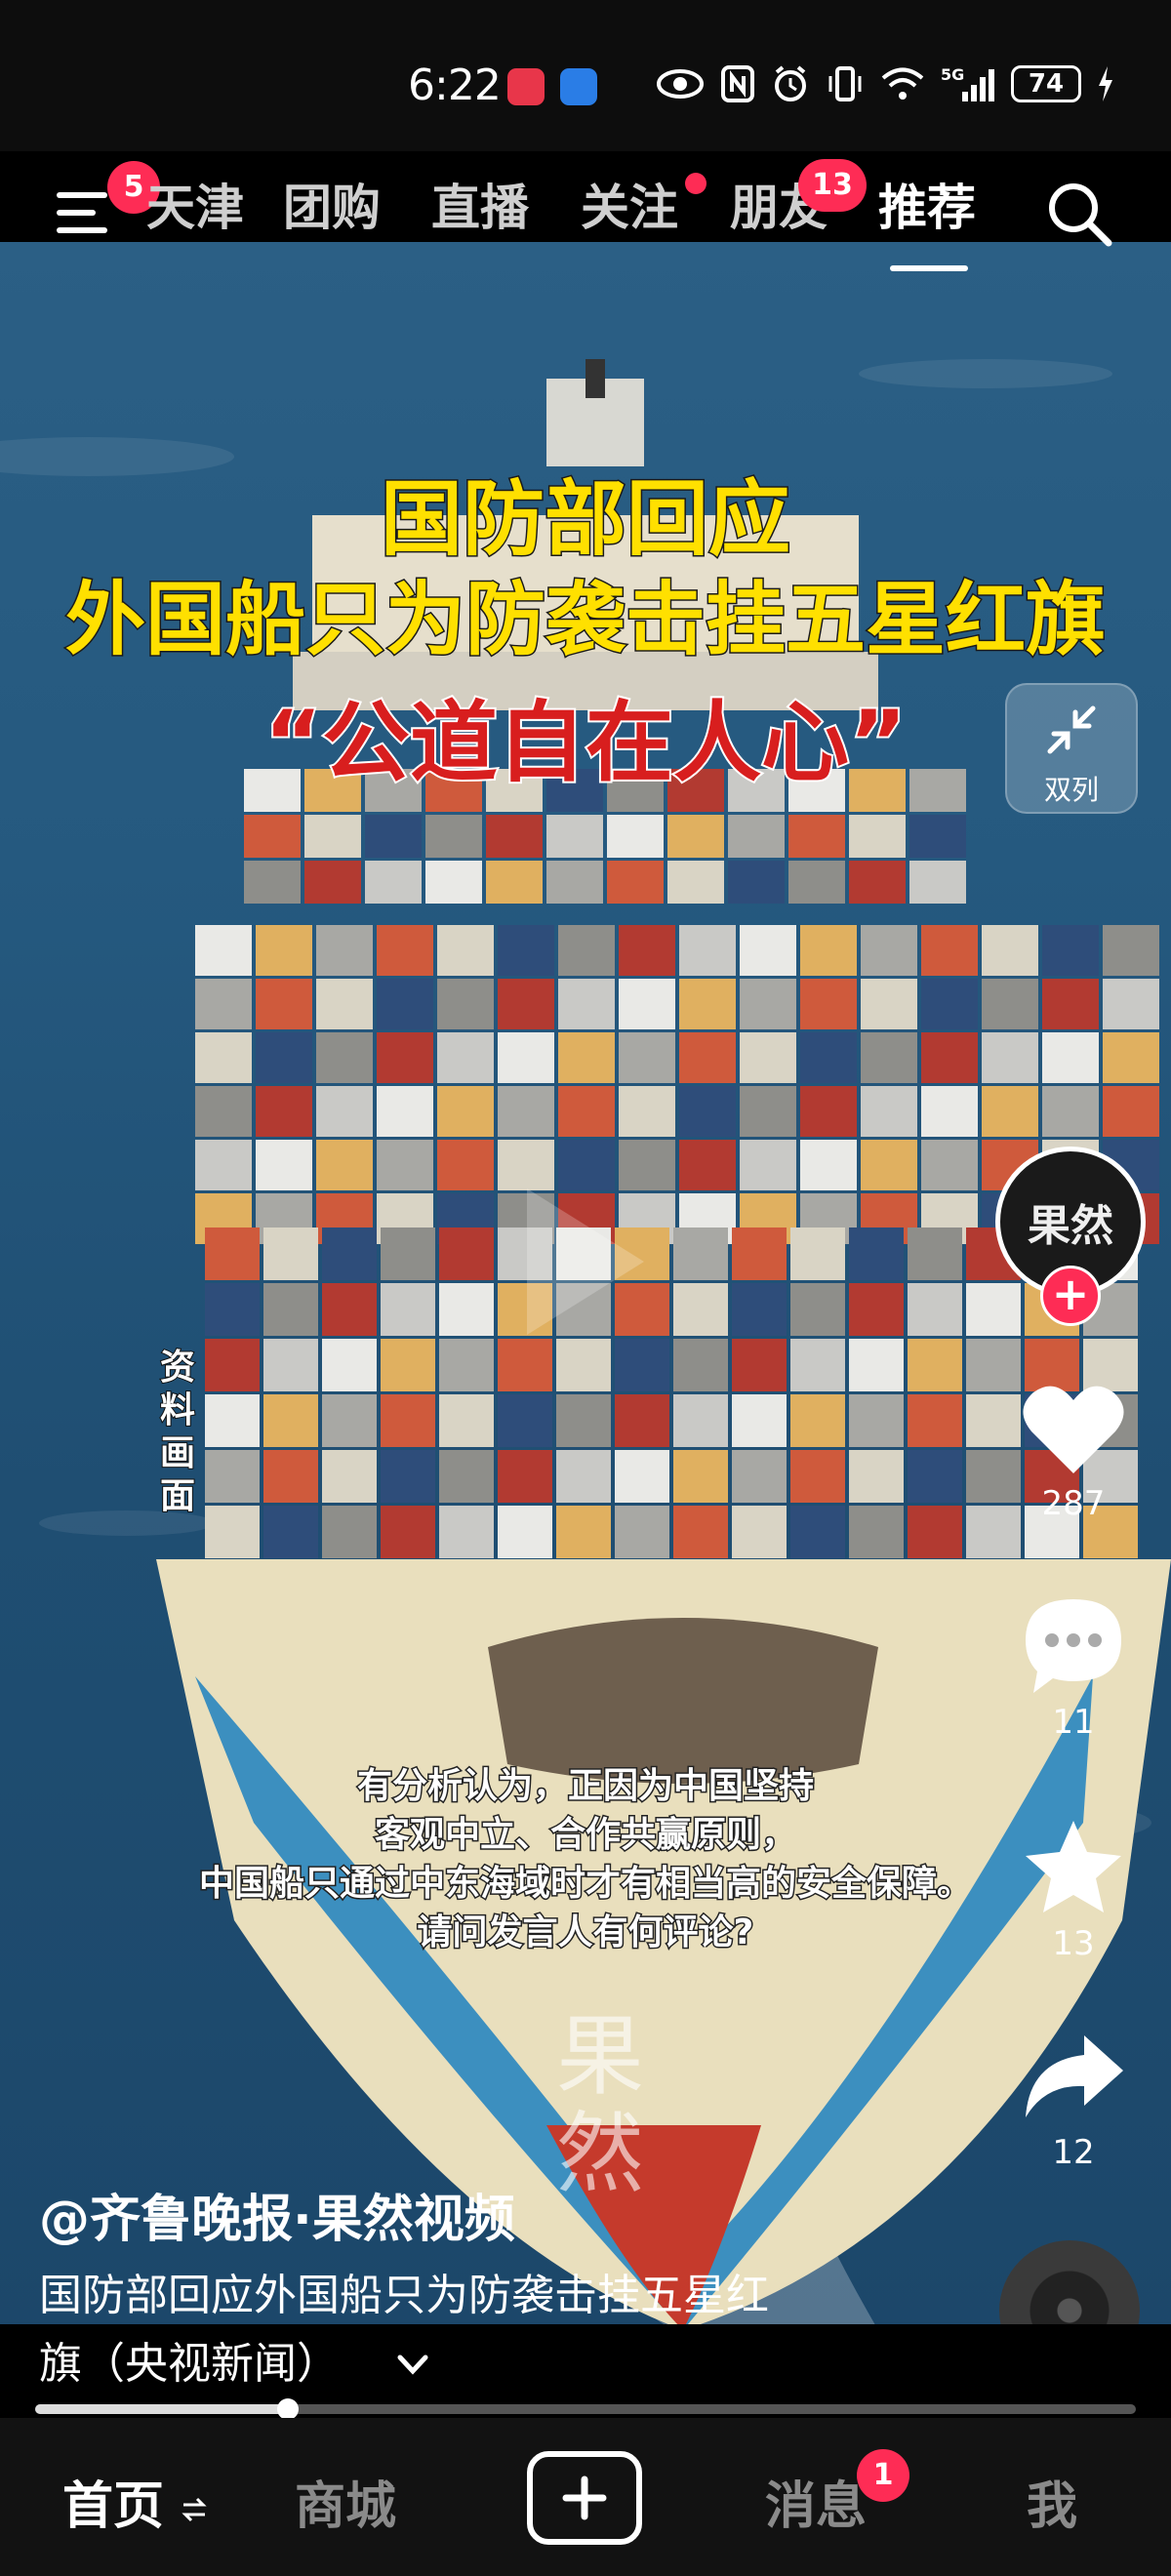  Describe the element at coordinates (968, 83) in the screenshot. I see `5g-signal-icon: 5G` at that location.